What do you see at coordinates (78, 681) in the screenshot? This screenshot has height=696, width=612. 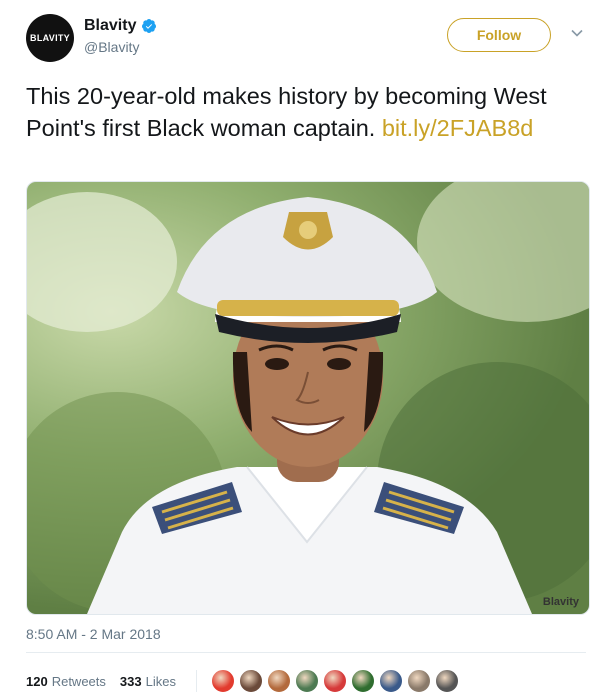 I see `retweets-label: Retweets` at bounding box center [78, 681].